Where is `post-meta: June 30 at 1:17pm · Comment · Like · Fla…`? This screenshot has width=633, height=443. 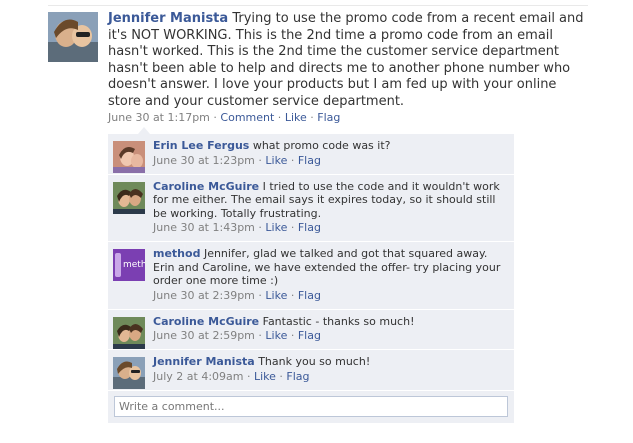
post-meta: June 30 at 1:17pm · Comment · Like · Fla… is located at coordinates (348, 118).